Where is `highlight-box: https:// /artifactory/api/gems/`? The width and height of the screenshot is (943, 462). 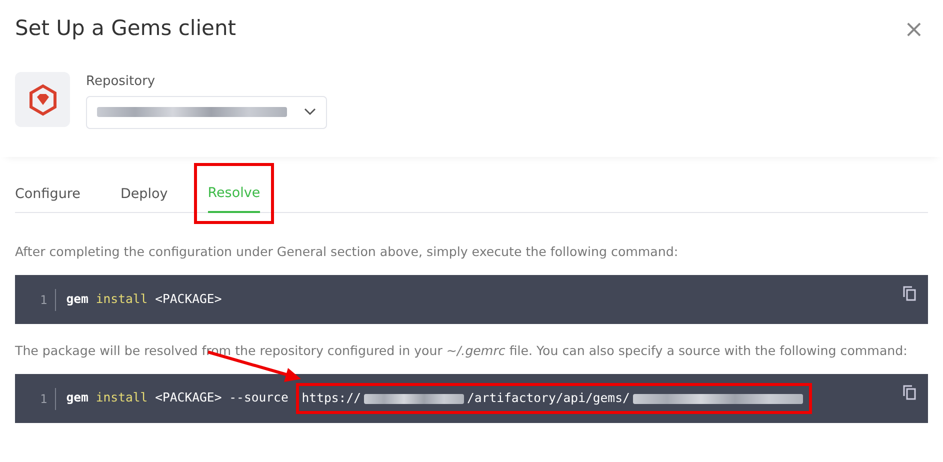
highlight-box: https:// /artifactory/api/gems/ is located at coordinates (554, 398).